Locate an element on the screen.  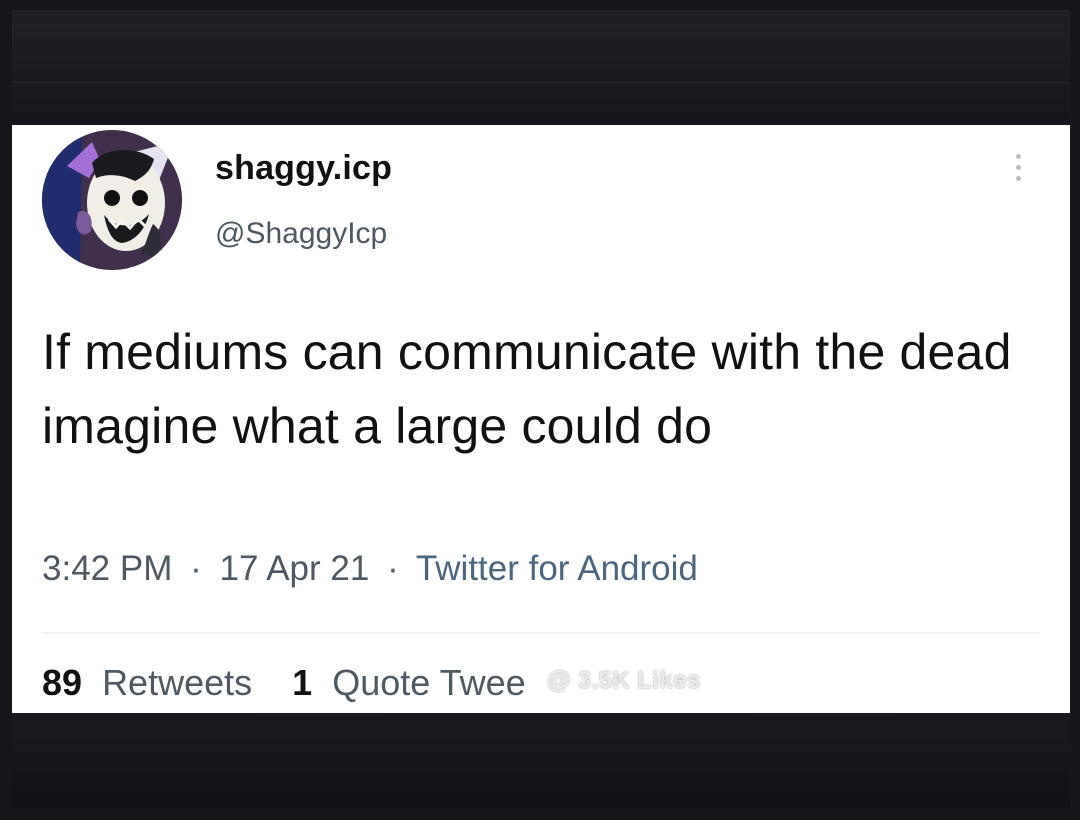
tweet-source-link: Twitter for Android is located at coordinates (557, 568).